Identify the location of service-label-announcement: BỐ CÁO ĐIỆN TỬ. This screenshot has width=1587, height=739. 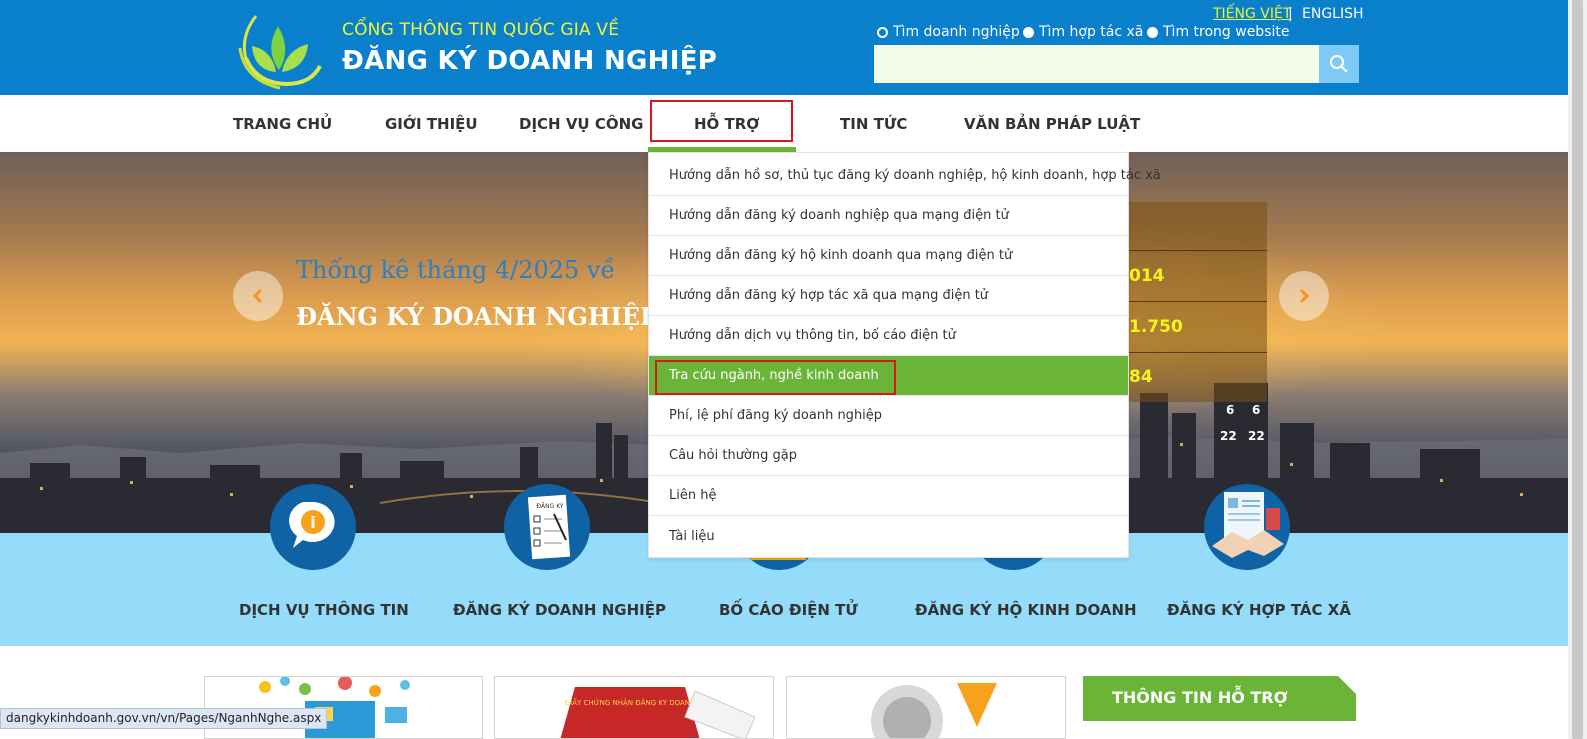
(788, 610).